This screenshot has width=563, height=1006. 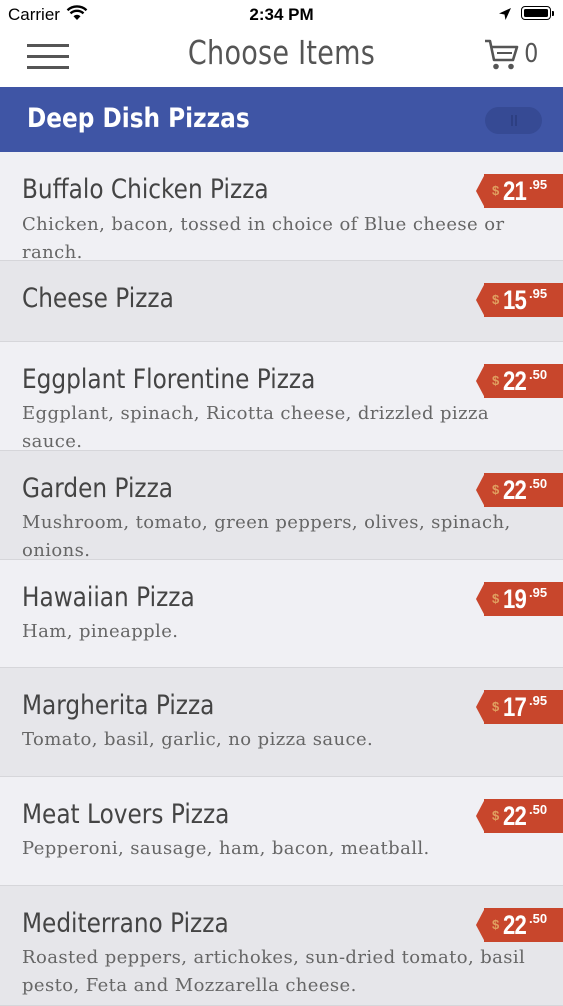 I want to click on category-title: Deep Dish Pizzas, so click(x=138, y=118).